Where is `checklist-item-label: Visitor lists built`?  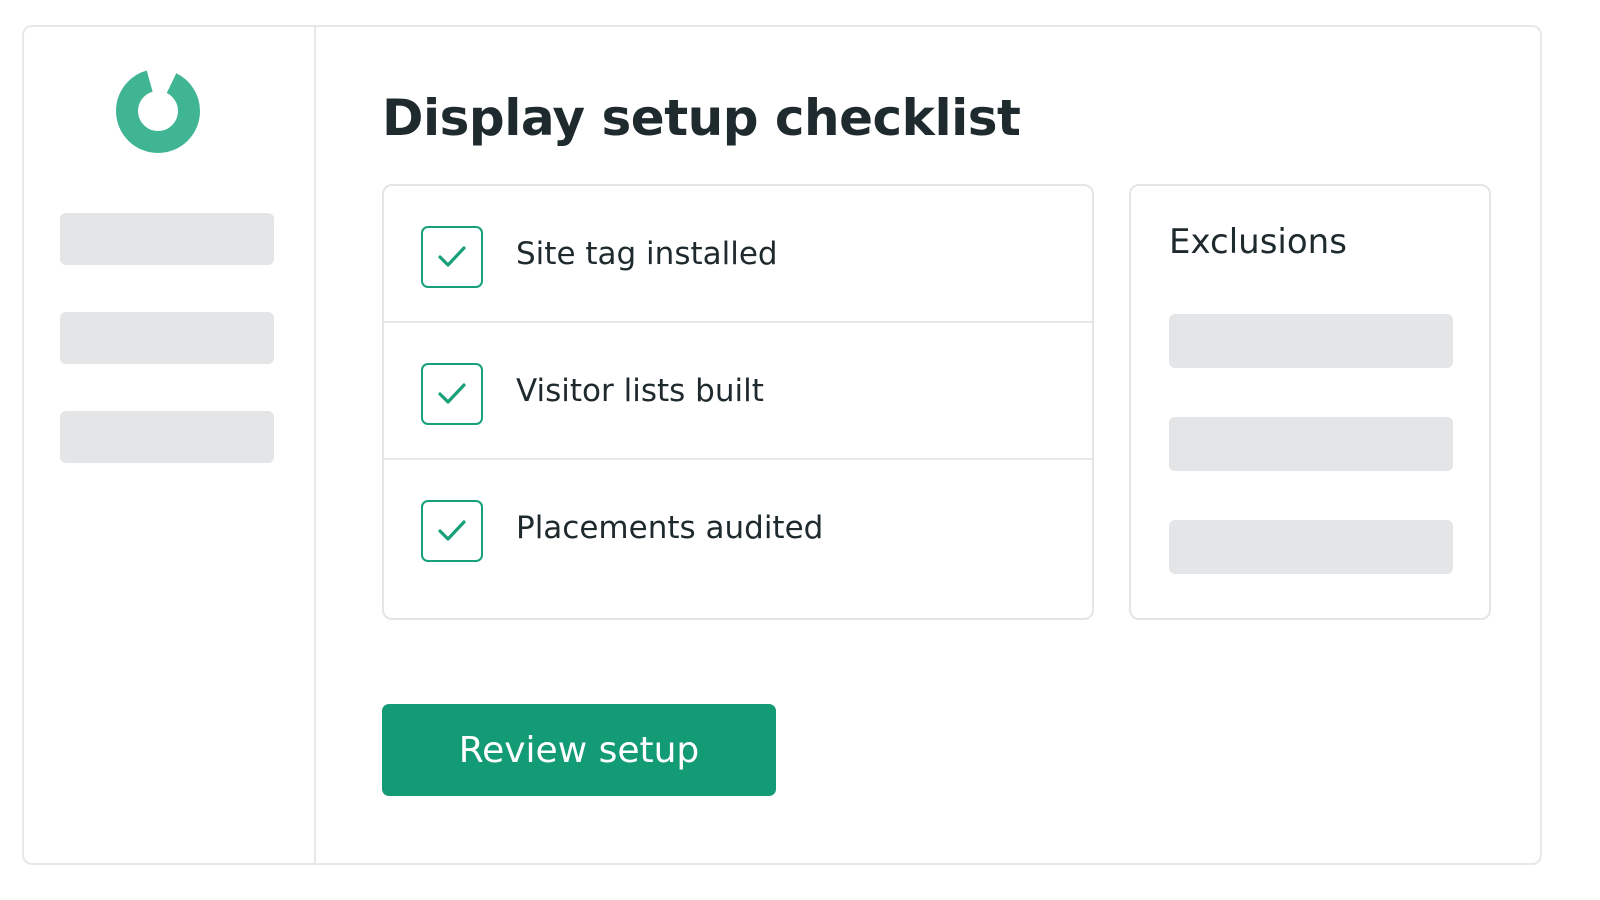 checklist-item-label: Visitor lists built is located at coordinates (640, 391).